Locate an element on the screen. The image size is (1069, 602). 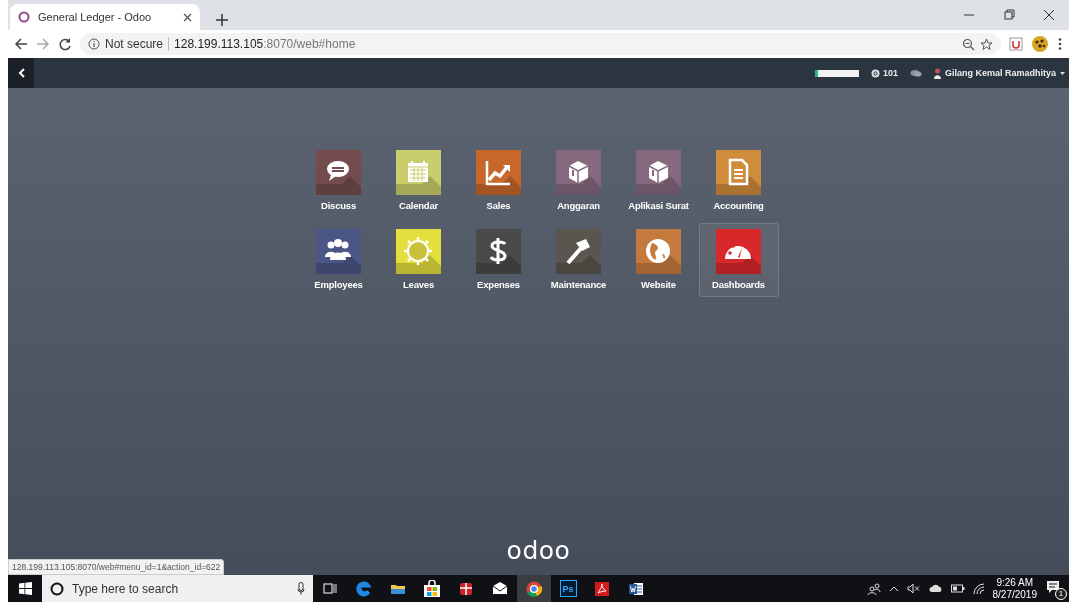
taskbar-button is located at coordinates (534, 588).